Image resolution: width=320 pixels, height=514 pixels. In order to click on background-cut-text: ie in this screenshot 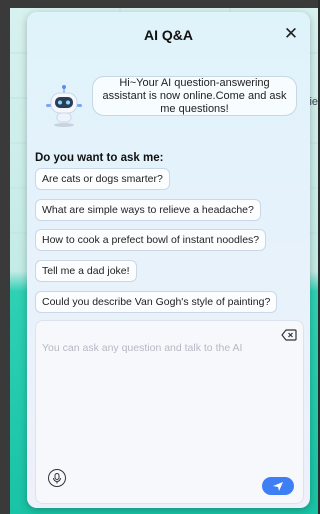, I will do `click(313, 102)`.